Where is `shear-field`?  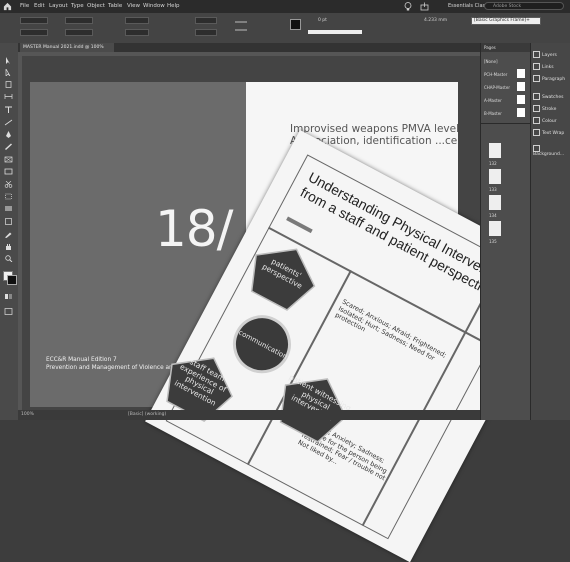 shear-field is located at coordinates (206, 32).